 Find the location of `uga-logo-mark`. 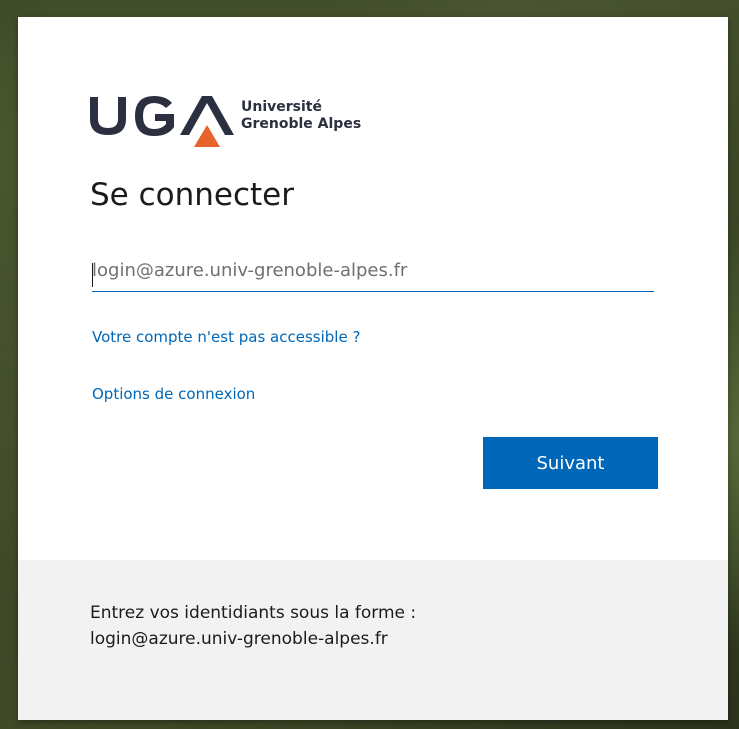

uga-logo-mark is located at coordinates (162, 121).